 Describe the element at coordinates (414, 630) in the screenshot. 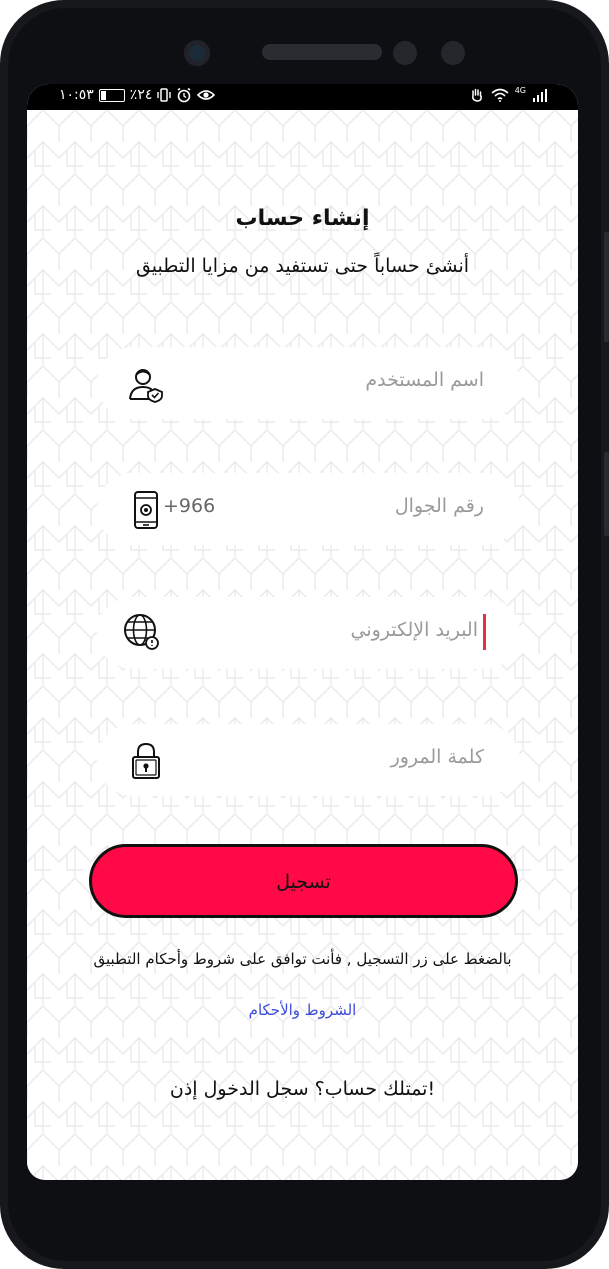

I see `email-placeholder: البريد الإلكتروني` at that location.